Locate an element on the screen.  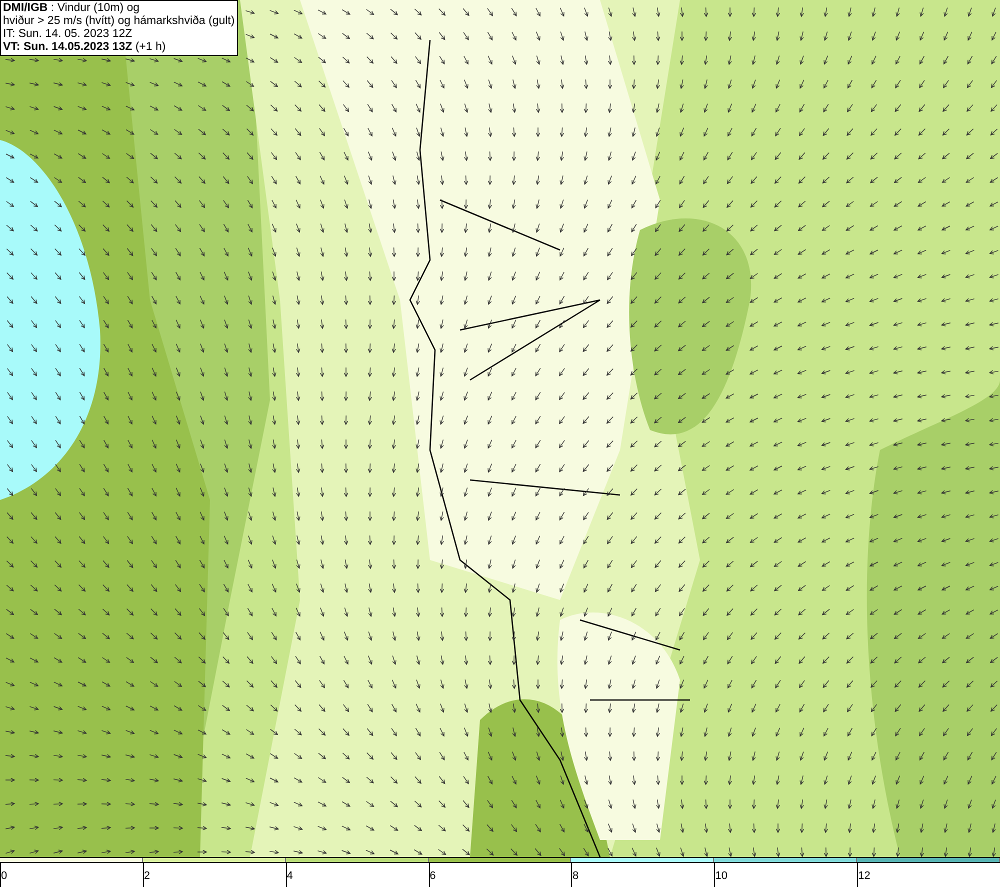
title-line: VT: Sun. 14.05.2023 13Z (+1 h) is located at coordinates (85, 47).